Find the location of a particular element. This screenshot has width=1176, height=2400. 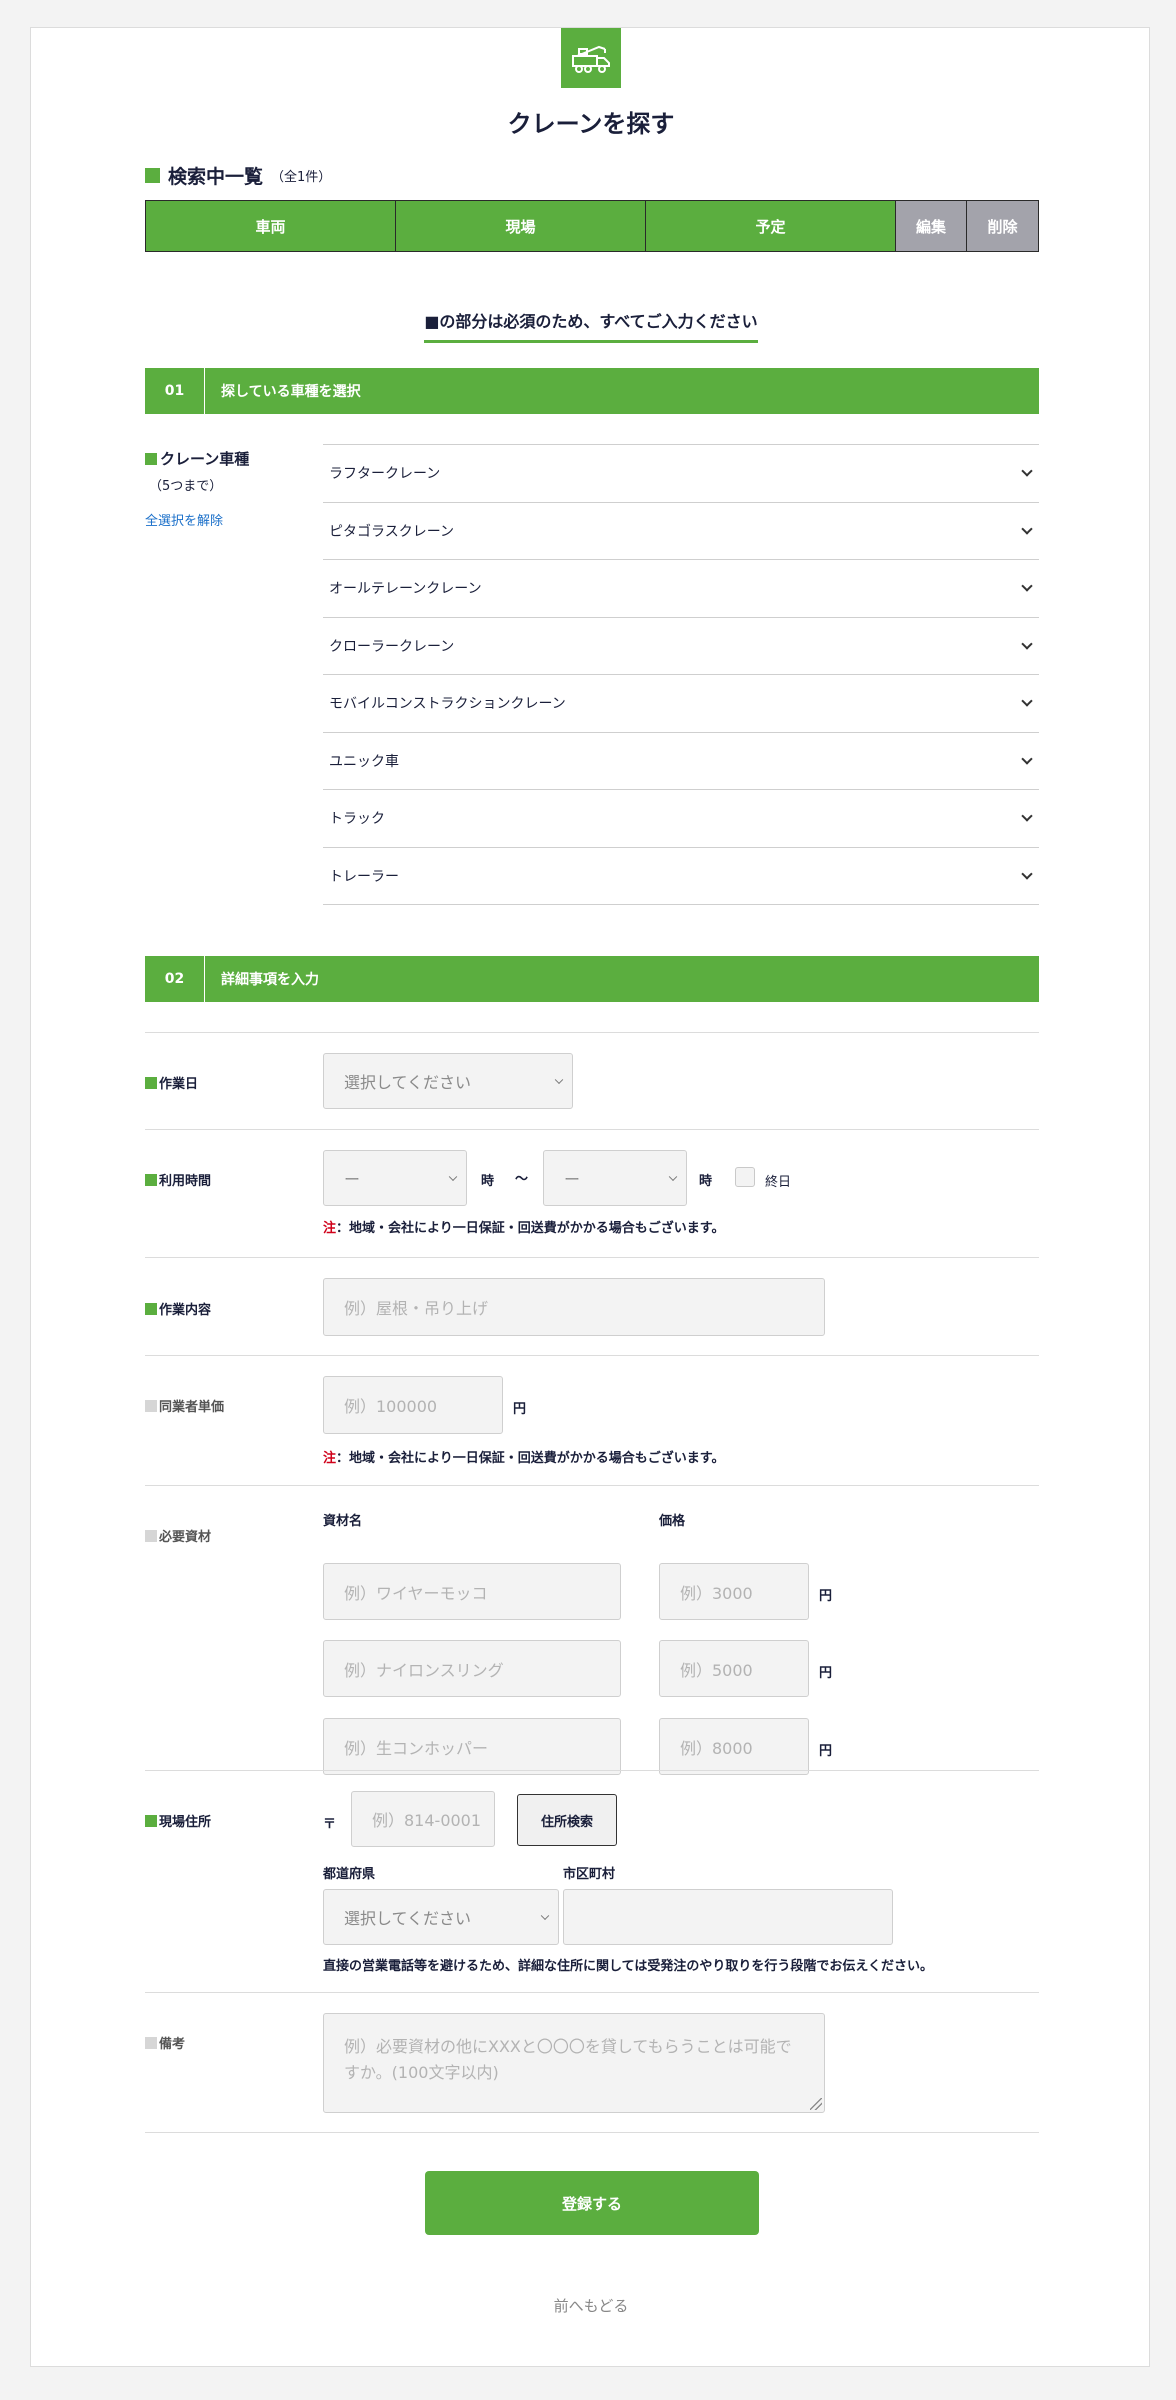

work-date-select: 選択してください is located at coordinates (448, 1081).